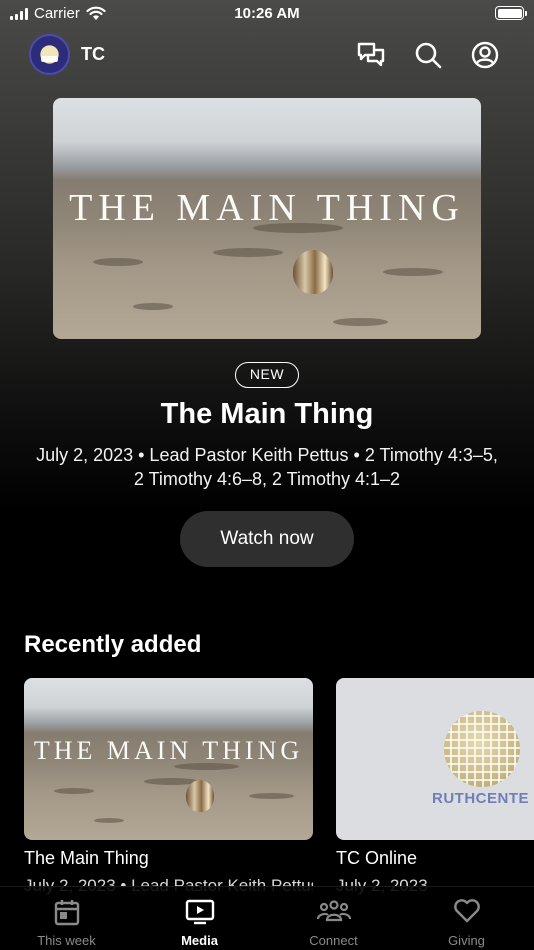 The height and width of the screenshot is (950, 534). What do you see at coordinates (466, 911) in the screenshot?
I see `heart-icon` at bounding box center [466, 911].